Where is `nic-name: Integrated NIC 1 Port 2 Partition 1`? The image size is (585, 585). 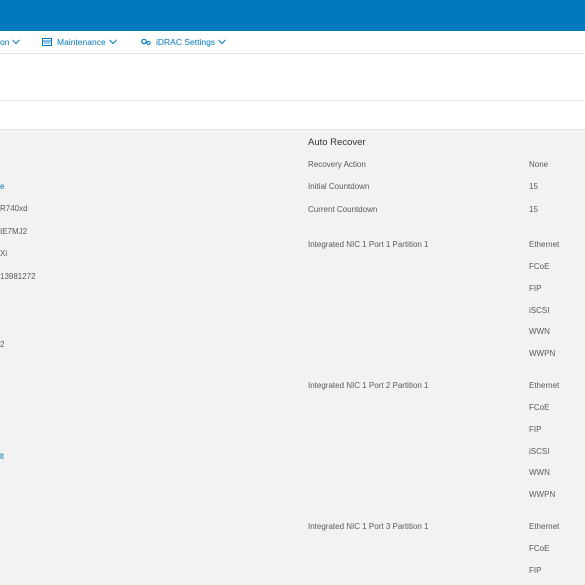 nic-name: Integrated NIC 1 Port 2 Partition 1 is located at coordinates (368, 385).